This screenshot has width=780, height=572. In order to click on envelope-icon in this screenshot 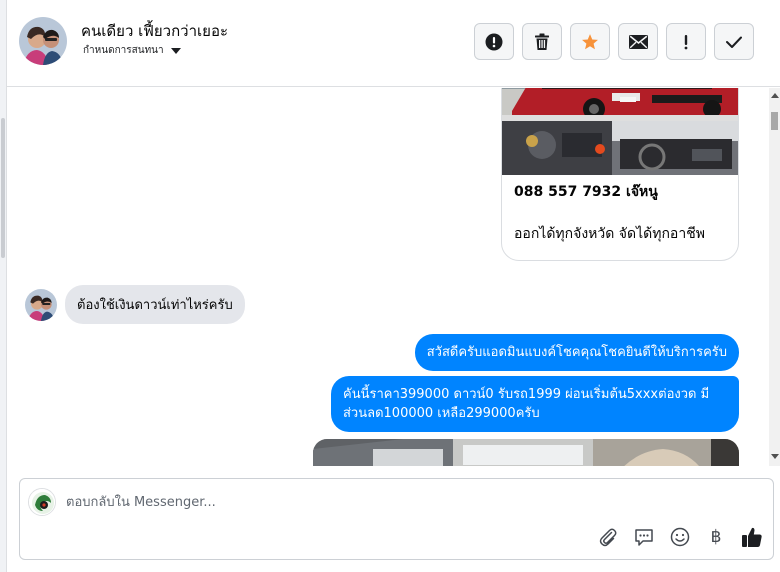, I will do `click(638, 41)`.